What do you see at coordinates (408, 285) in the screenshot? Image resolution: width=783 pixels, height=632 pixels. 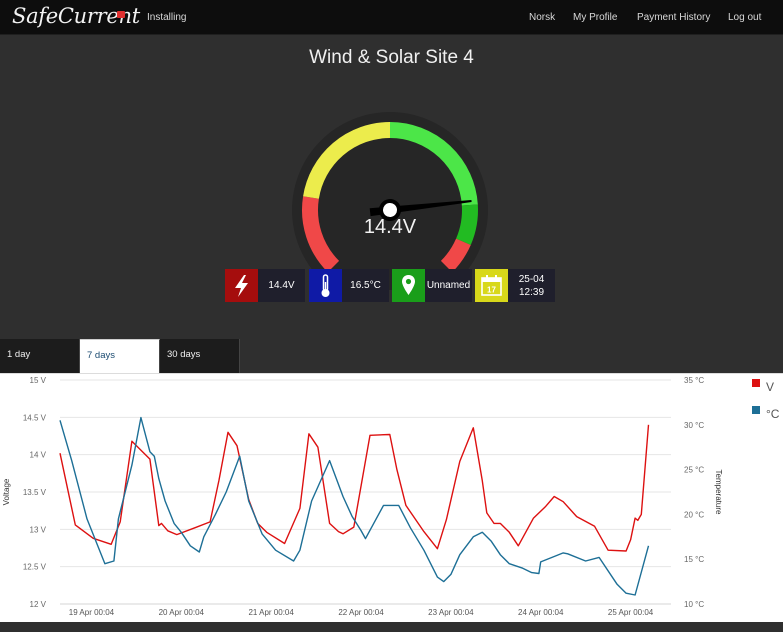 I see `map-pin-icon` at bounding box center [408, 285].